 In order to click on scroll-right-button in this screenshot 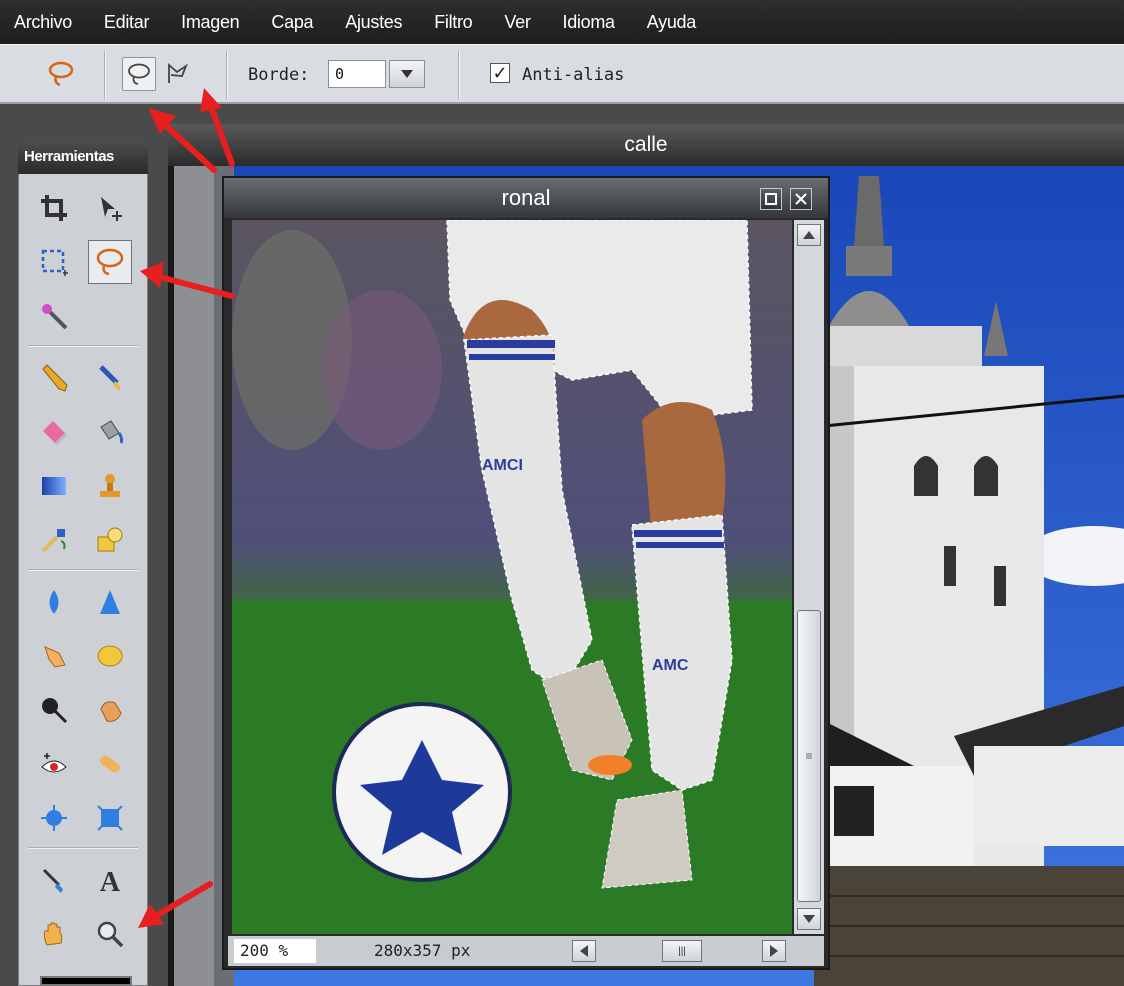, I will do `click(774, 951)`.